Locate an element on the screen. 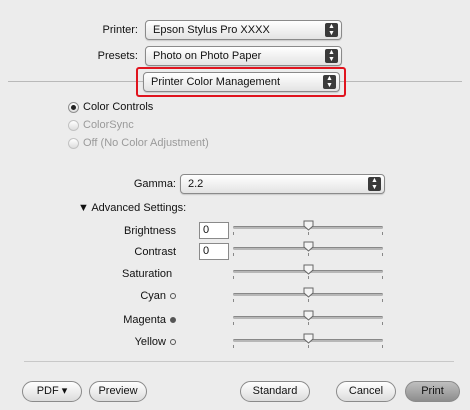 This screenshot has height=410, width=470. presets-popup: Photo on Photo Paper ▲ ▼ is located at coordinates (243, 56).